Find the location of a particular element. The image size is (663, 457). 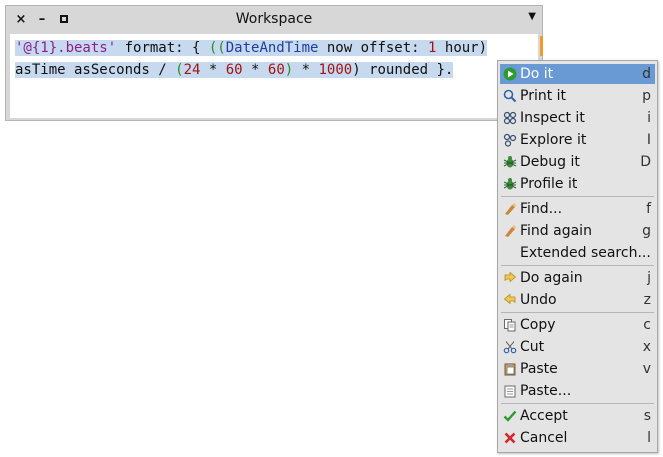

menu-item-label: Debug it is located at coordinates (550, 162).